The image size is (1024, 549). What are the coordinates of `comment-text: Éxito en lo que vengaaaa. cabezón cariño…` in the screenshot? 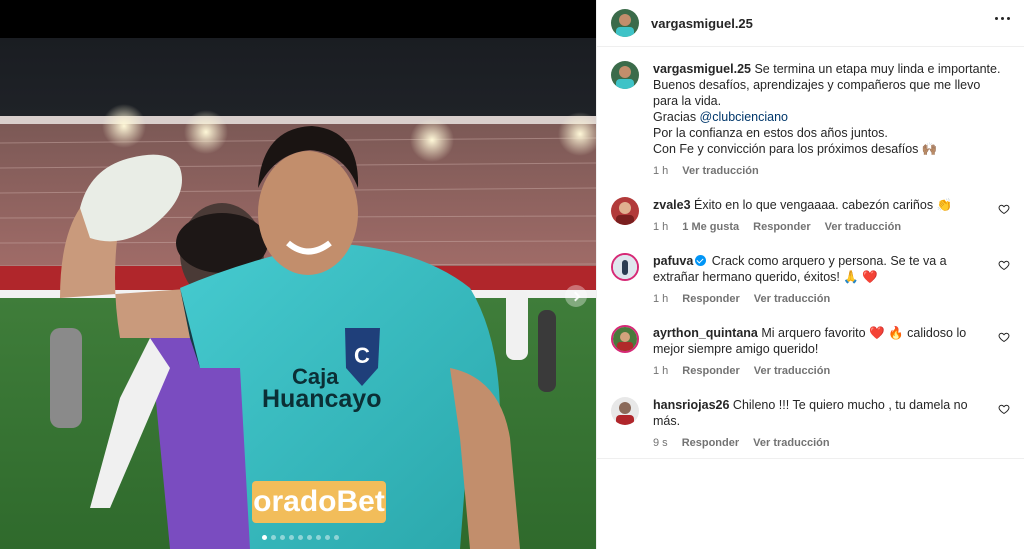 It's located at (823, 205).